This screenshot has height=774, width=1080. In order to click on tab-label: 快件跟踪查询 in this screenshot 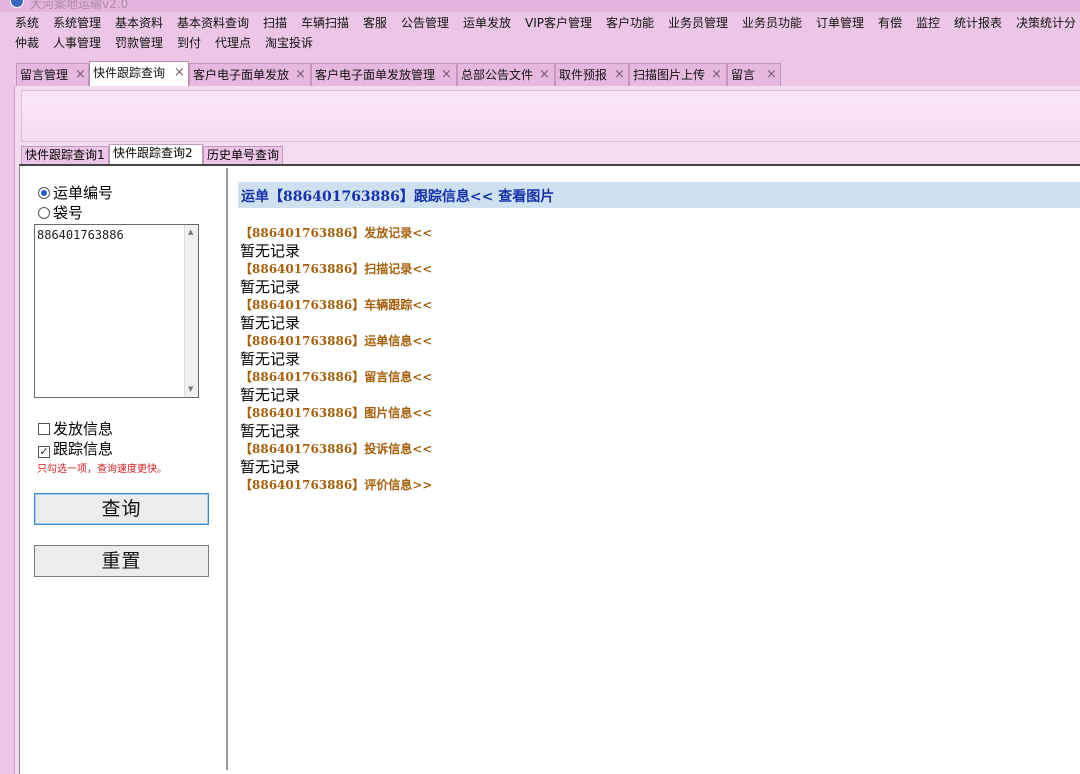, I will do `click(129, 73)`.